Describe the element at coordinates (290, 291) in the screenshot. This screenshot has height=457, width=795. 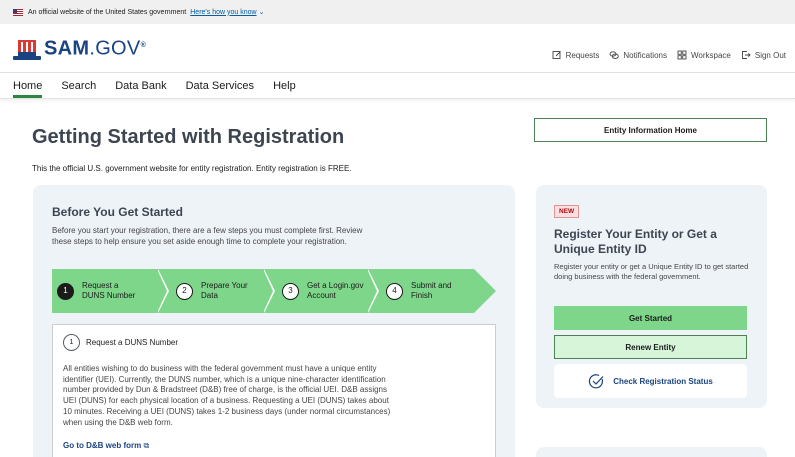
I see `step-number: 3` at that location.